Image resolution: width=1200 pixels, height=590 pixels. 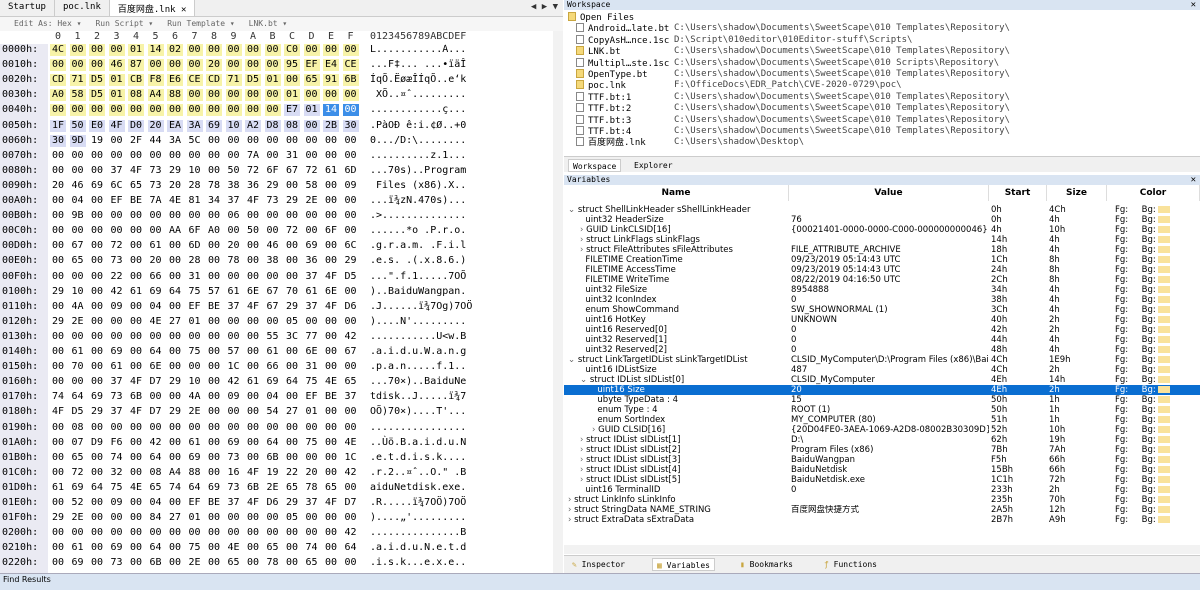 What do you see at coordinates (195, 141) in the screenshot?
I see `hex-byte: 5C` at bounding box center [195, 141].